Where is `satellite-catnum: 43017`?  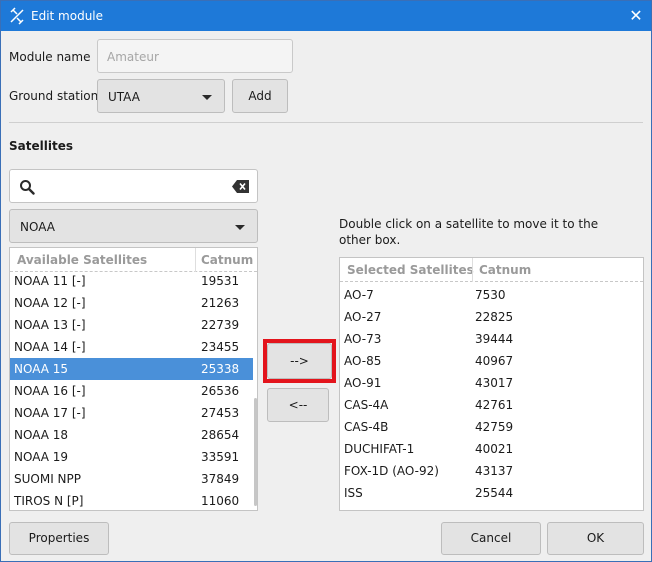 satellite-catnum: 43017 is located at coordinates (494, 383).